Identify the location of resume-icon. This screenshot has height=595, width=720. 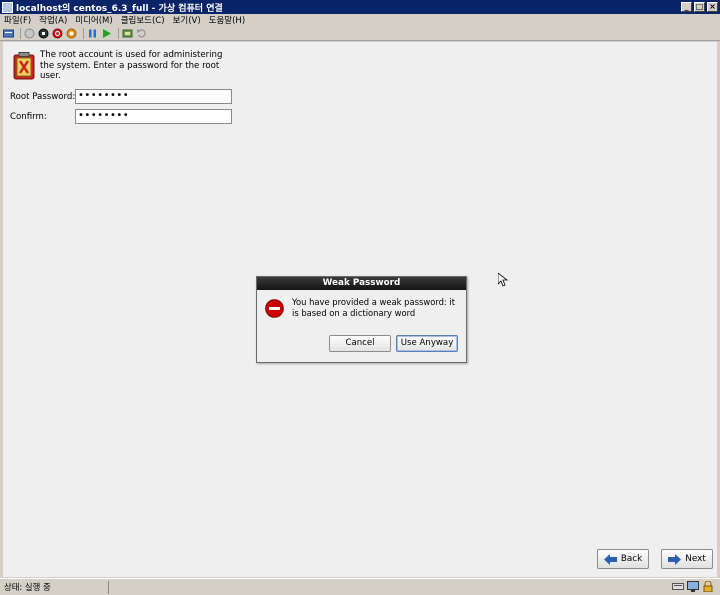
(106, 33).